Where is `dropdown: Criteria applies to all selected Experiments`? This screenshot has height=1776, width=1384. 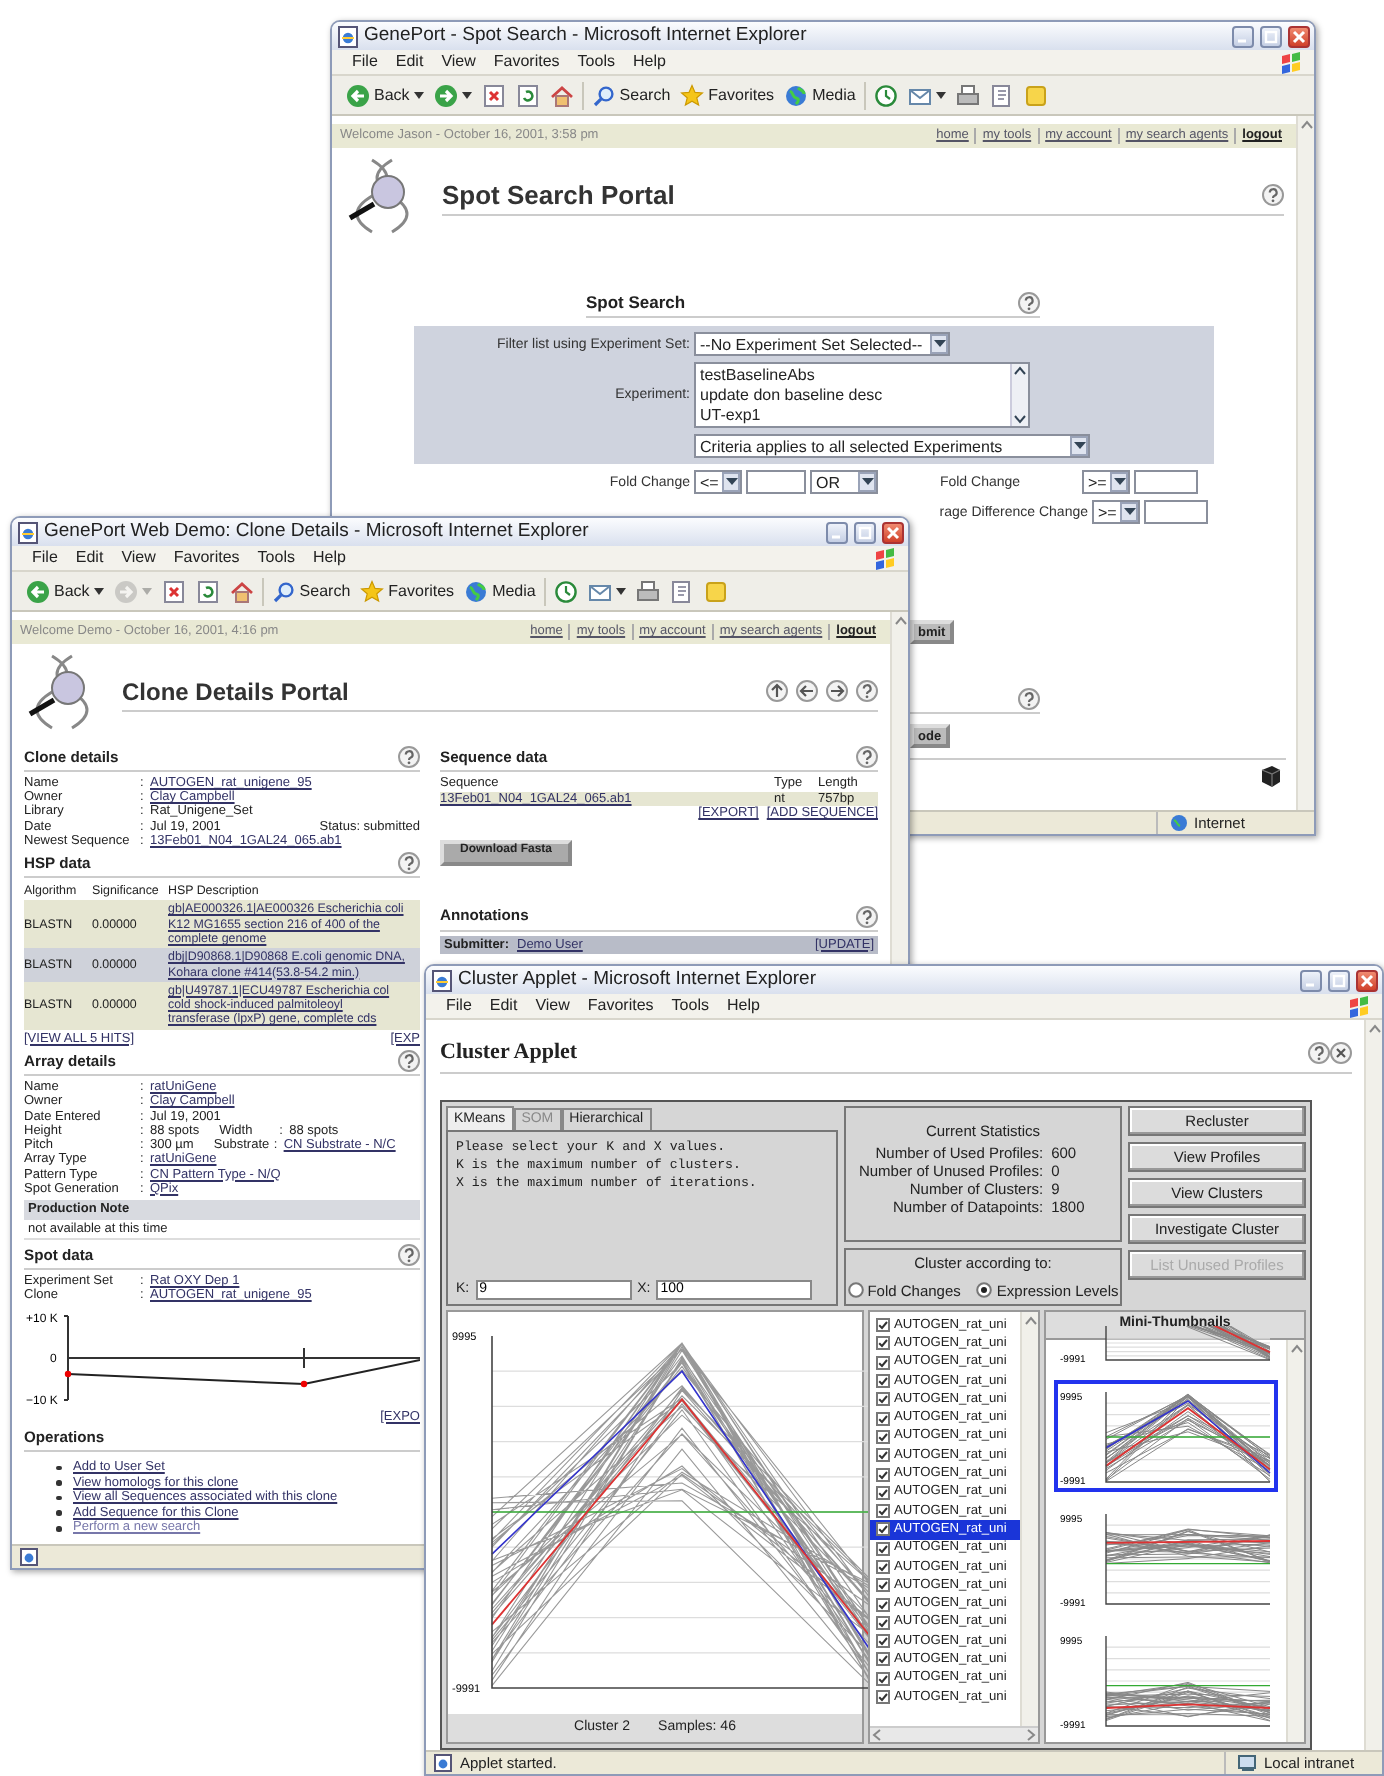 dropdown: Criteria applies to all selected Experiments is located at coordinates (892, 446).